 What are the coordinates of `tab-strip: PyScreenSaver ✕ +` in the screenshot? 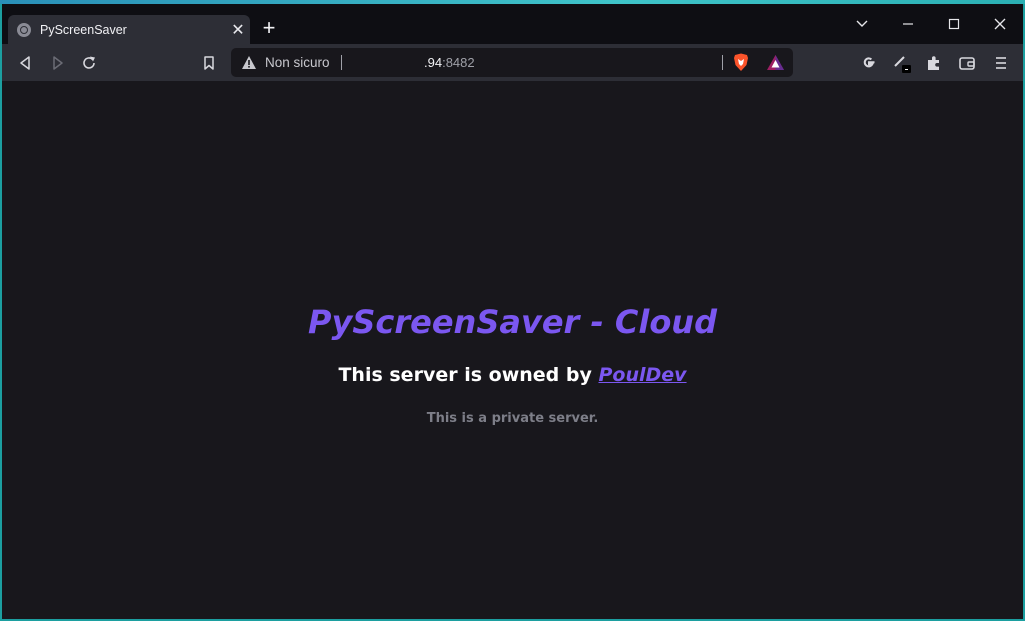 It's located at (512, 24).